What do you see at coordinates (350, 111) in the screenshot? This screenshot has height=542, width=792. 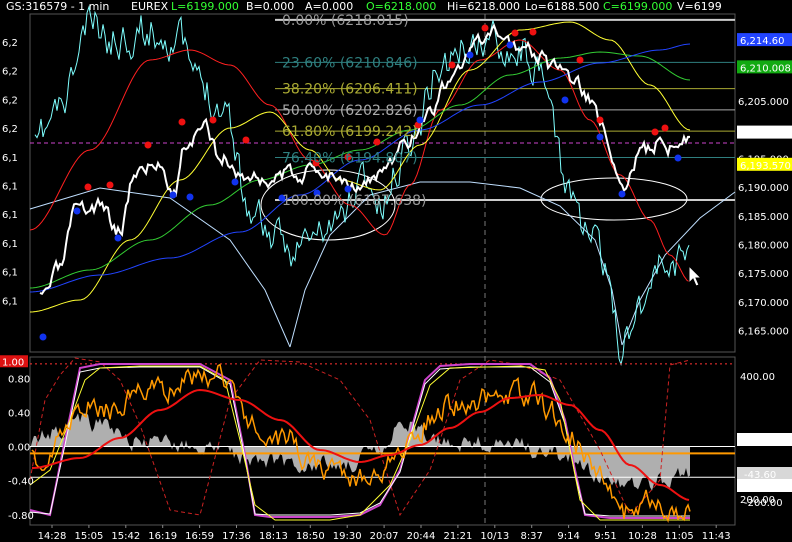 I see `fib-level-label: 50.00% (6202.826)` at bounding box center [350, 111].